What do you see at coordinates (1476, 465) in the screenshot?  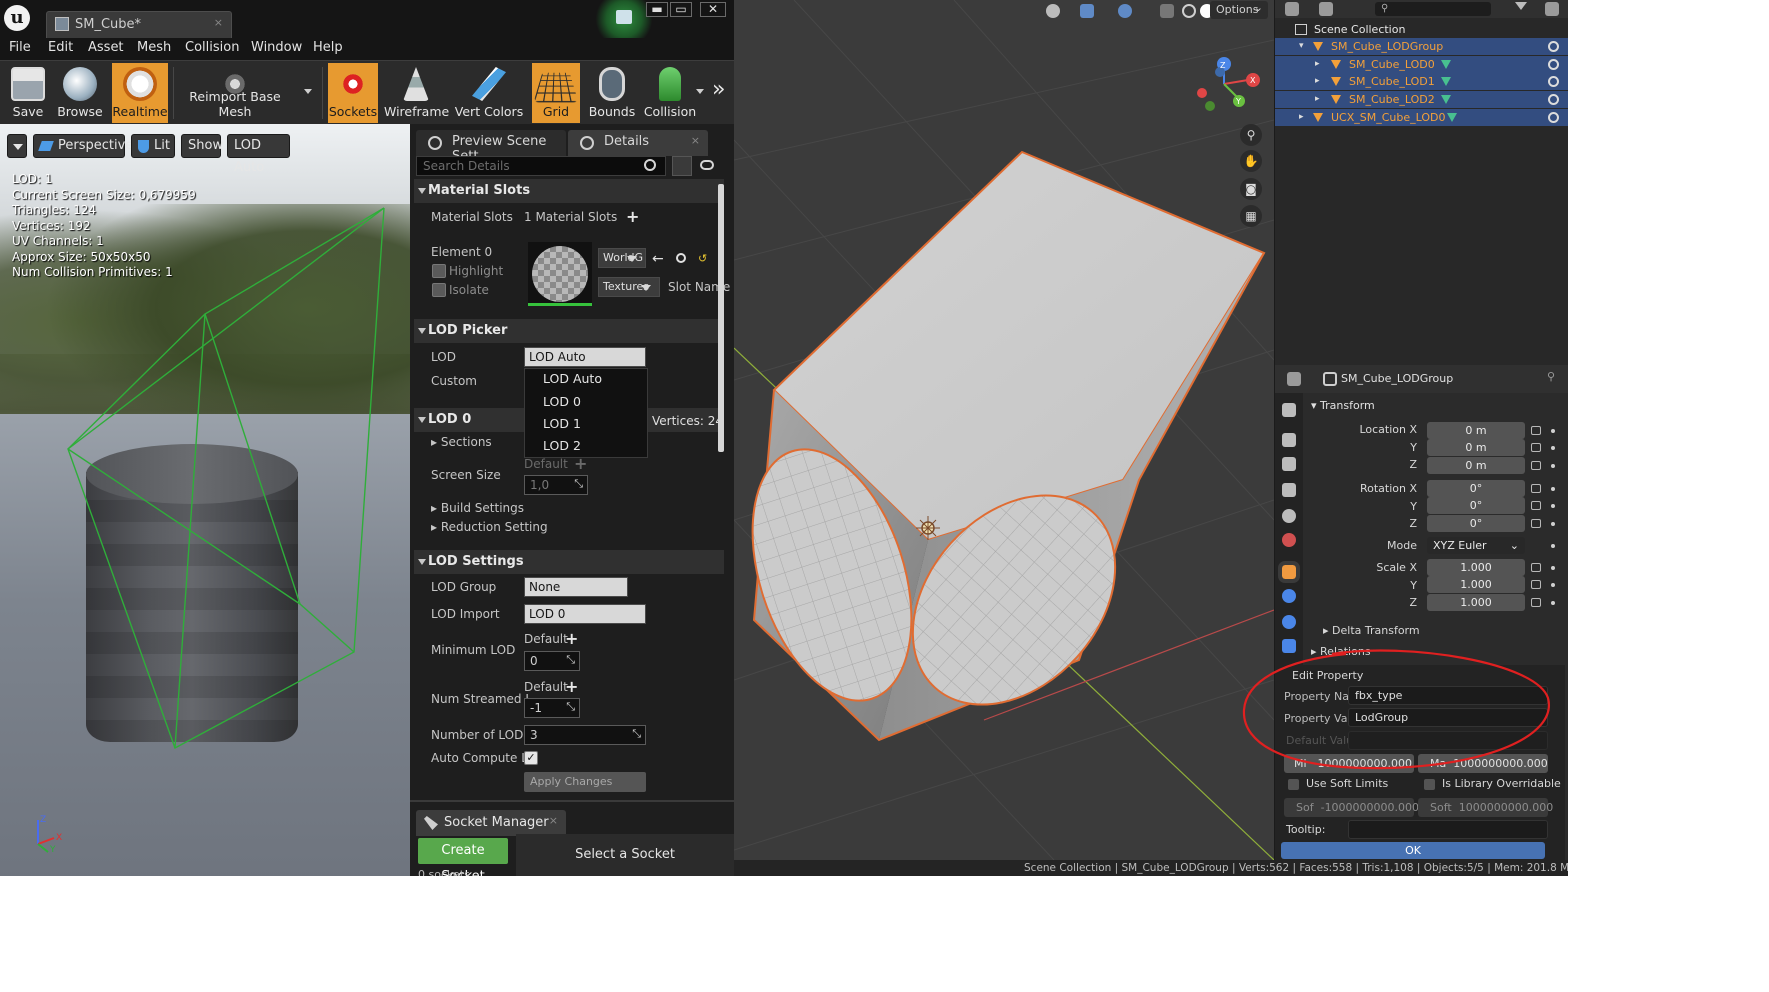 I see `location-z-field: 0 m` at bounding box center [1476, 465].